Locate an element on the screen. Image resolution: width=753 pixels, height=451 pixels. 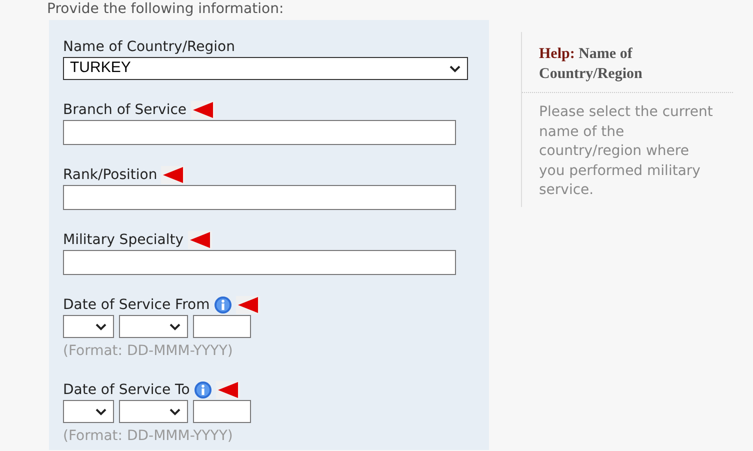
help-text: Please select the current name of the country/region where you performed military service. is located at coordinates (626, 151).